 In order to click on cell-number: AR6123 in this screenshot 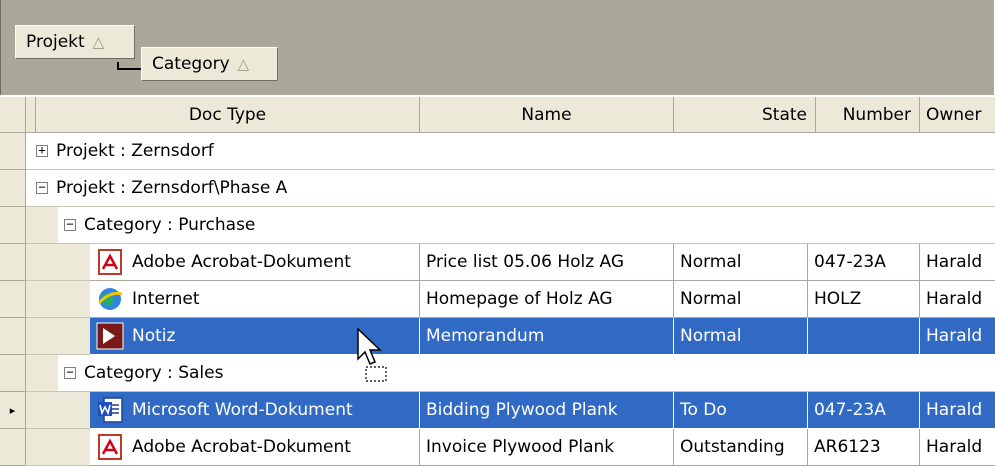, I will do `click(864, 447)`.